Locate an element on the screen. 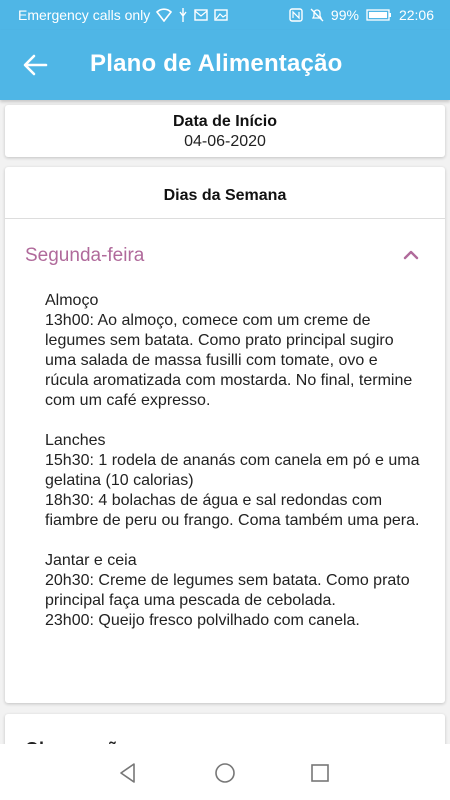  clock: 22:06 is located at coordinates (416, 15).